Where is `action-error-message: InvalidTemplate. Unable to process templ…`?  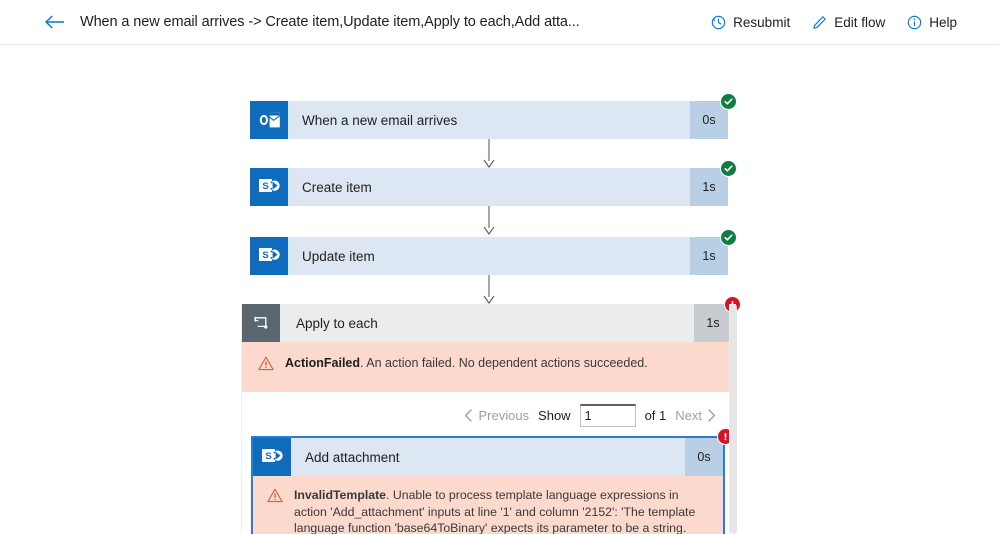
action-error-message: InvalidTemplate. Unable to process templ… is located at coordinates (488, 505).